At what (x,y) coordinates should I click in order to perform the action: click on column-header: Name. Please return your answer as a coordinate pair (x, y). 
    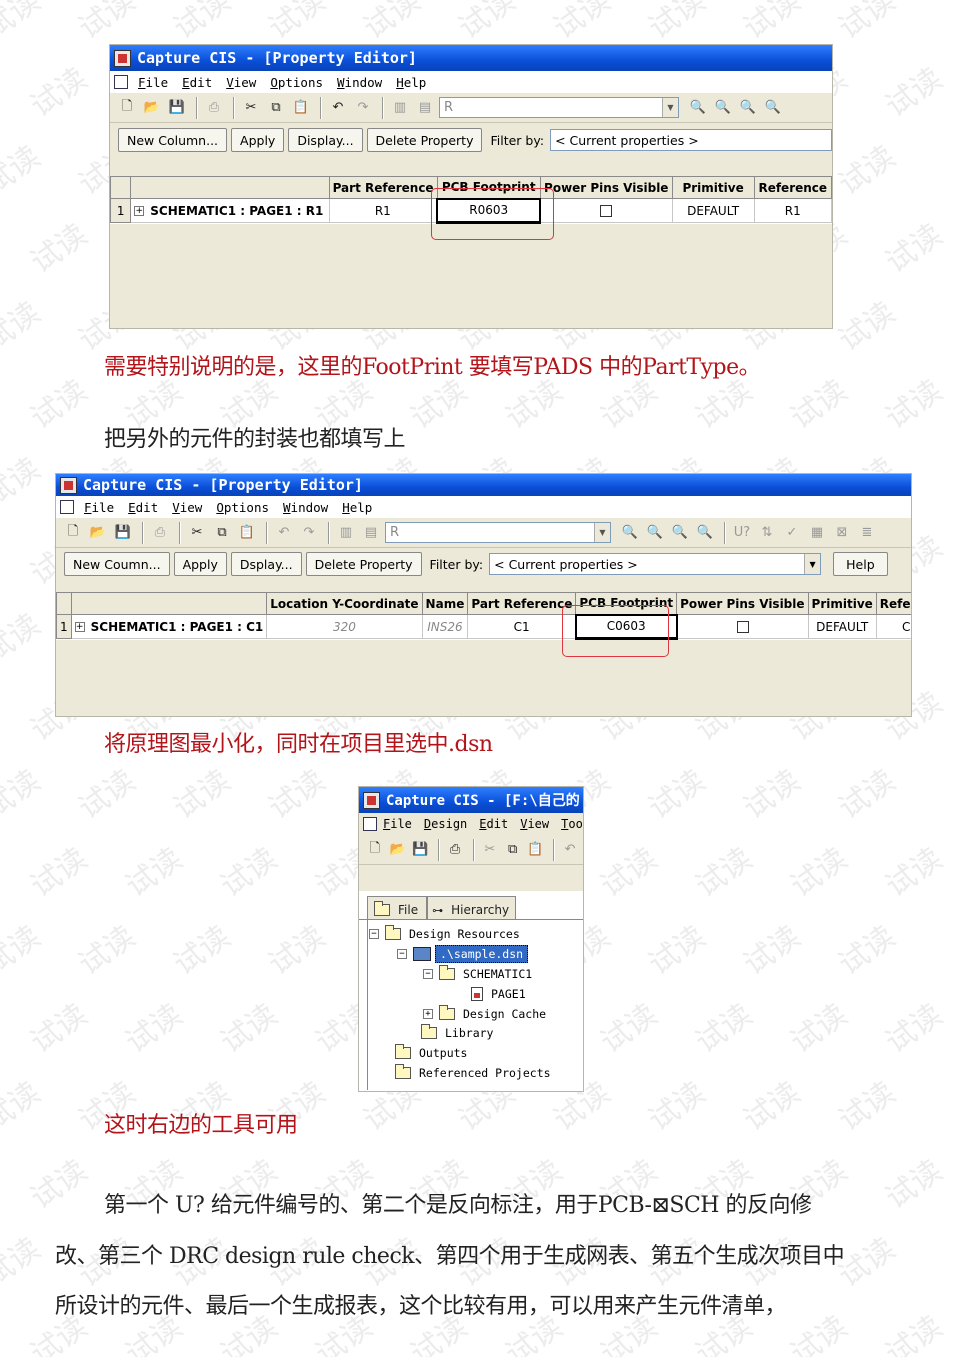
    Looking at the image, I should click on (445, 603).